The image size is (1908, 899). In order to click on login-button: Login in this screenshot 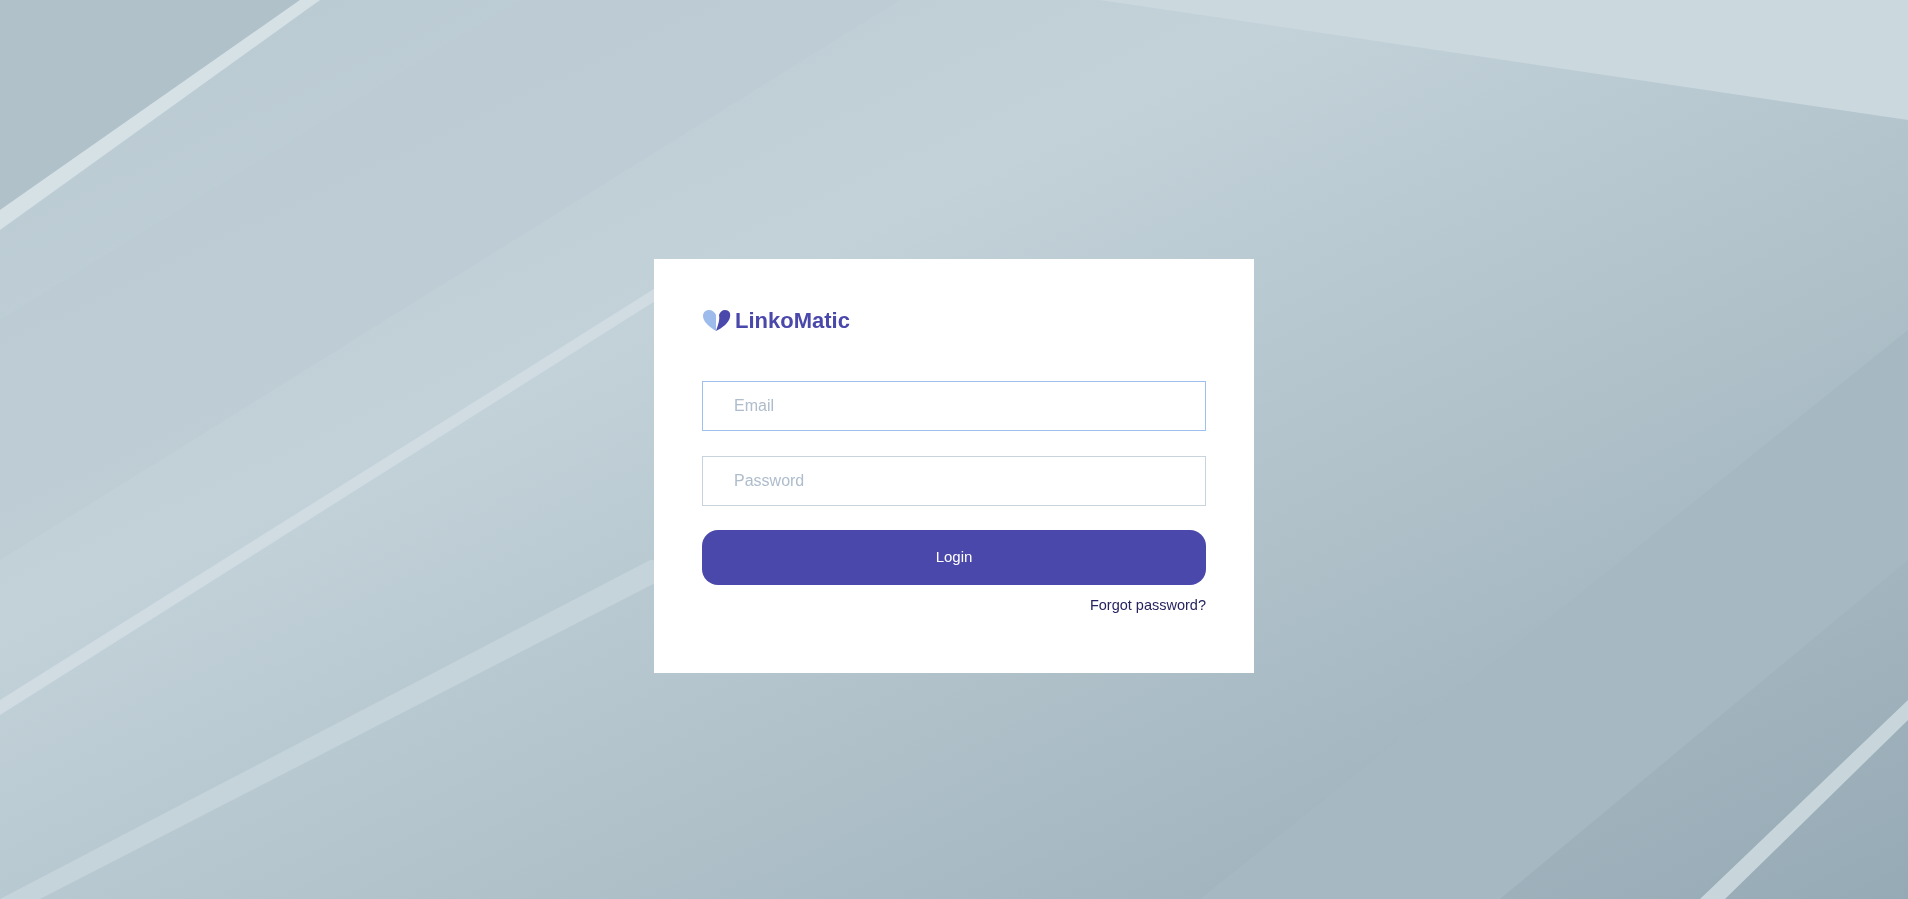, I will do `click(954, 557)`.